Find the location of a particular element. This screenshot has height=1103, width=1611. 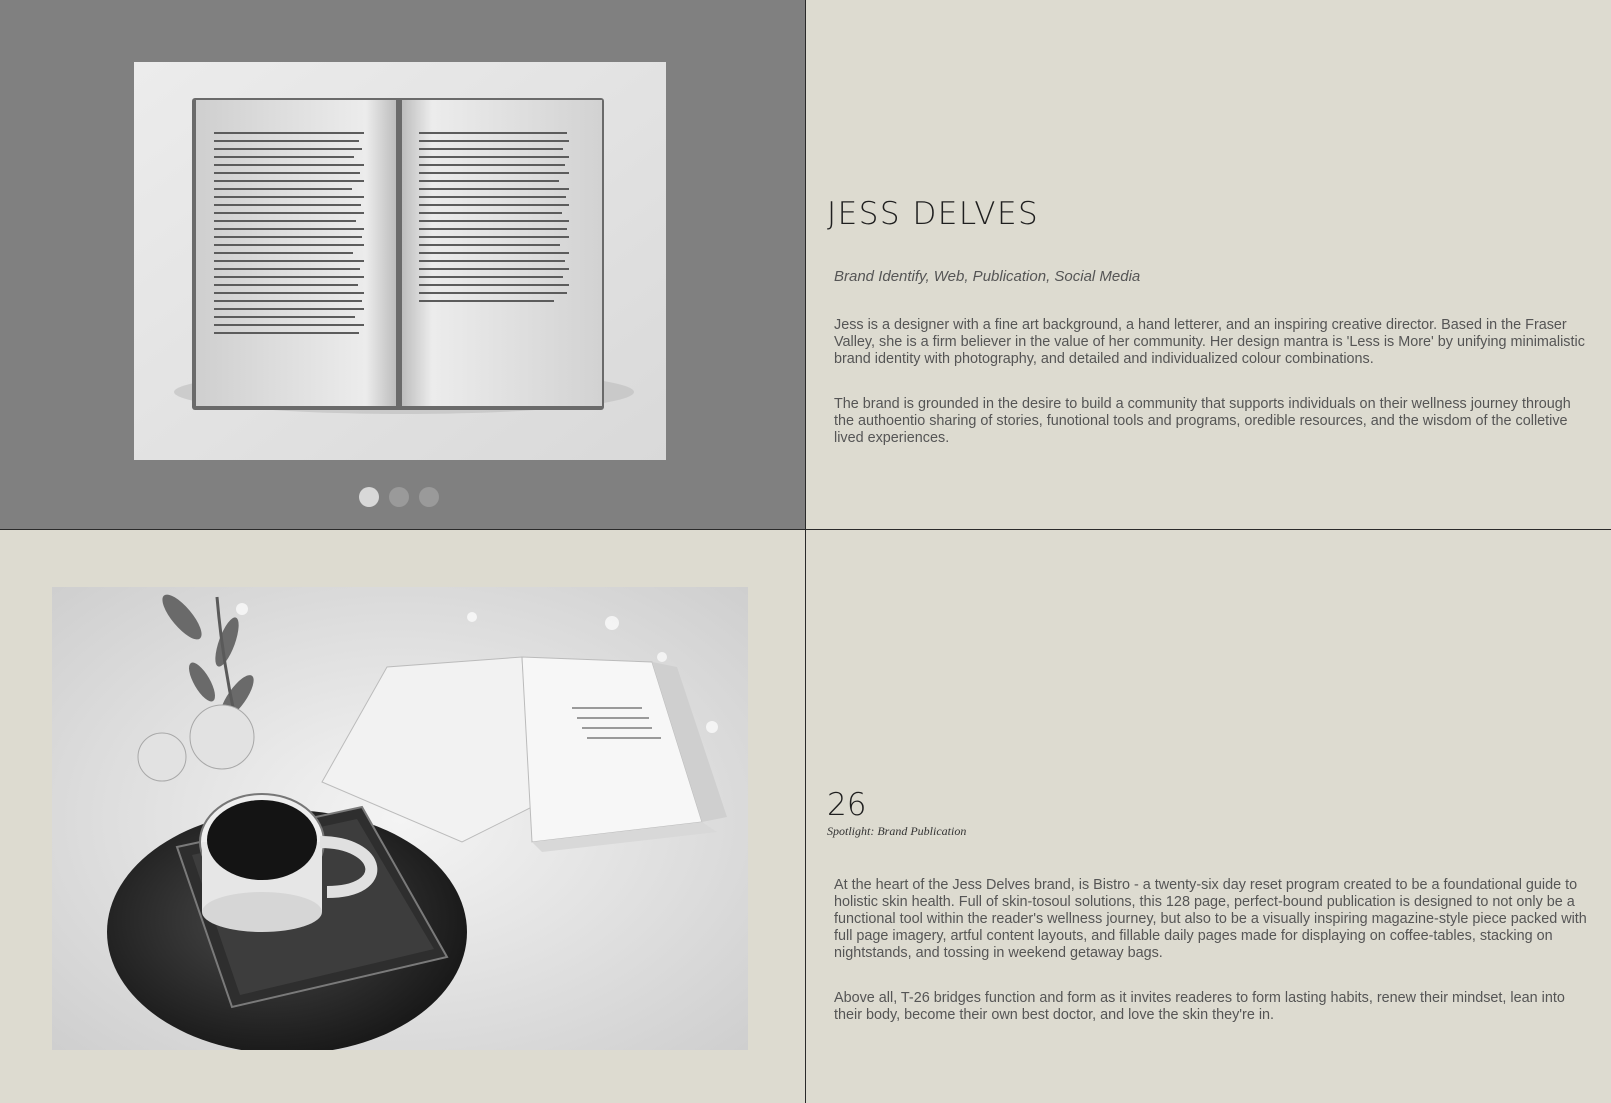

horizontal-divider is located at coordinates (805, 529).